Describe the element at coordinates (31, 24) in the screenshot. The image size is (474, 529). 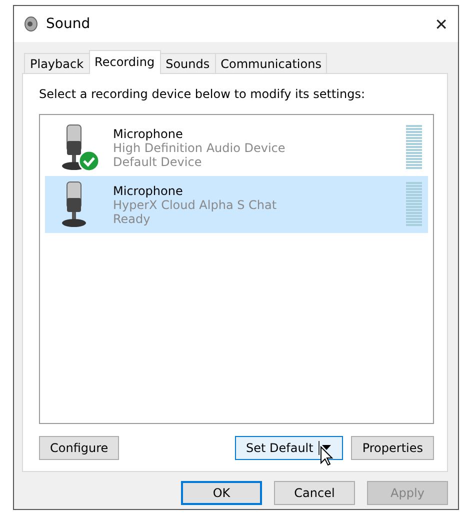
I see `speaker-icon` at that location.